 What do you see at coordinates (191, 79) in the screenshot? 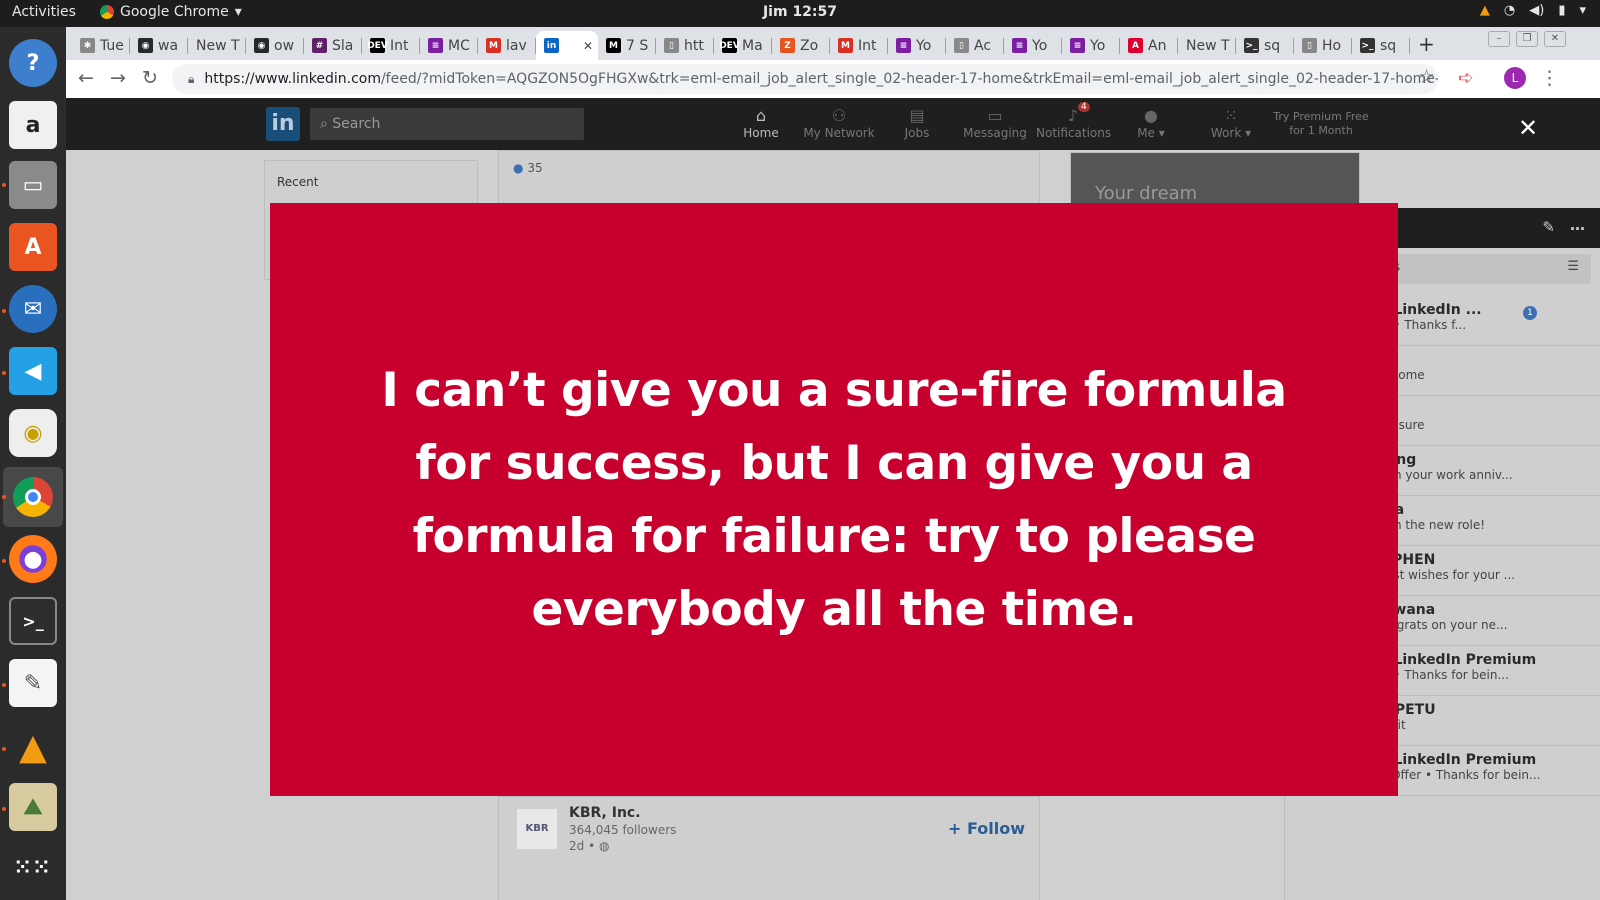
I see `lock-icon: 🔒︎` at bounding box center [191, 79].